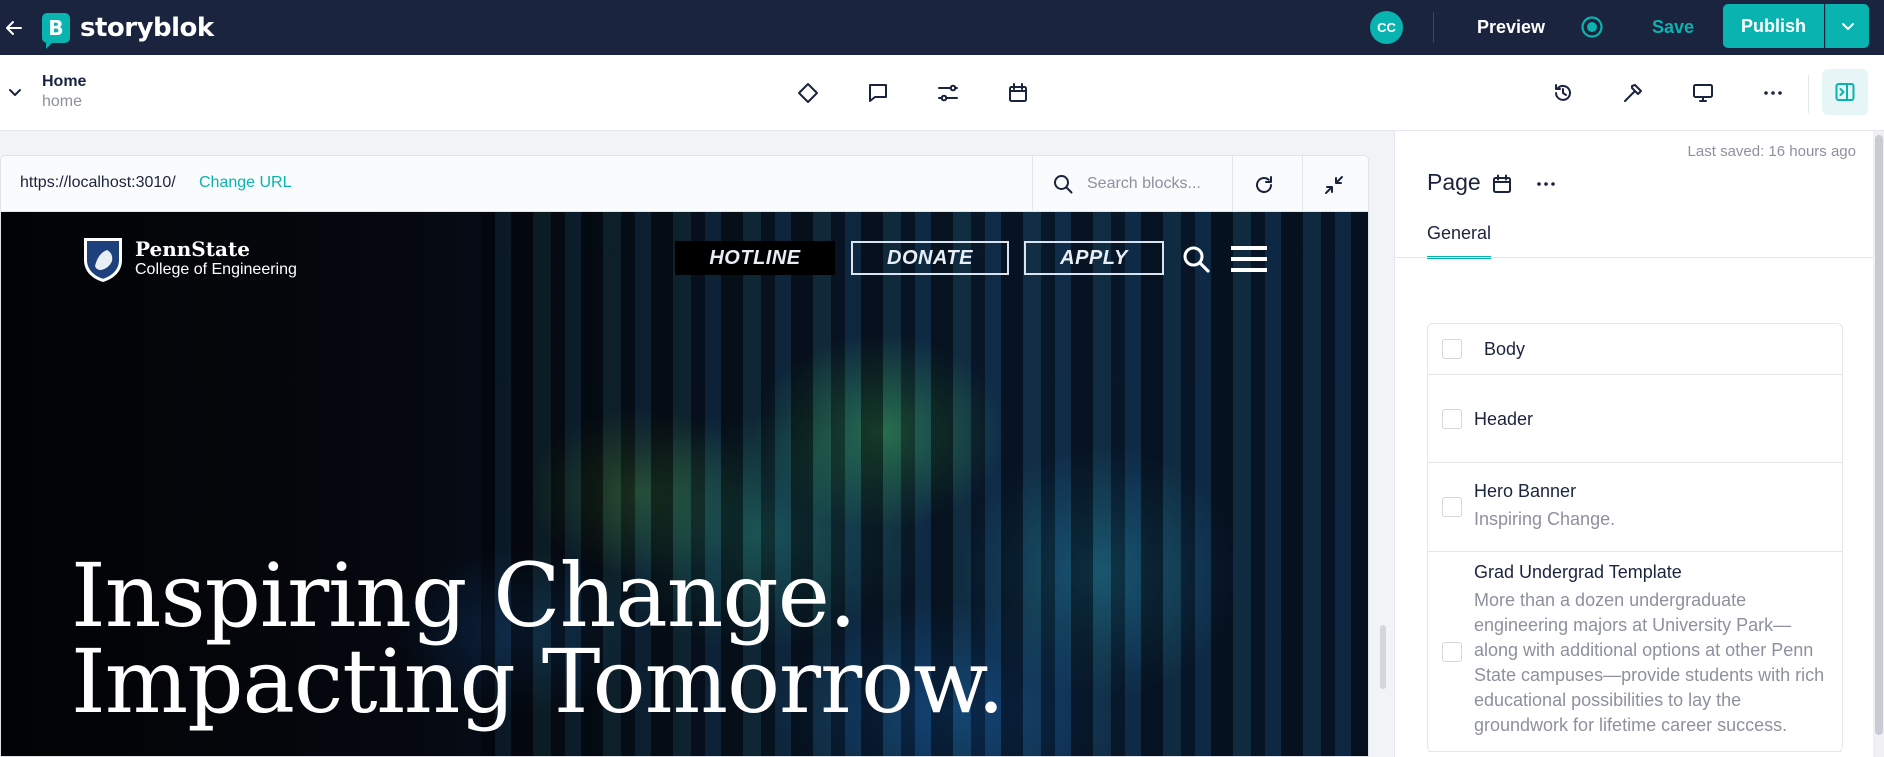 The image size is (1884, 757). What do you see at coordinates (1162, 184) in the screenshot?
I see `search-blocks-input` at bounding box center [1162, 184].